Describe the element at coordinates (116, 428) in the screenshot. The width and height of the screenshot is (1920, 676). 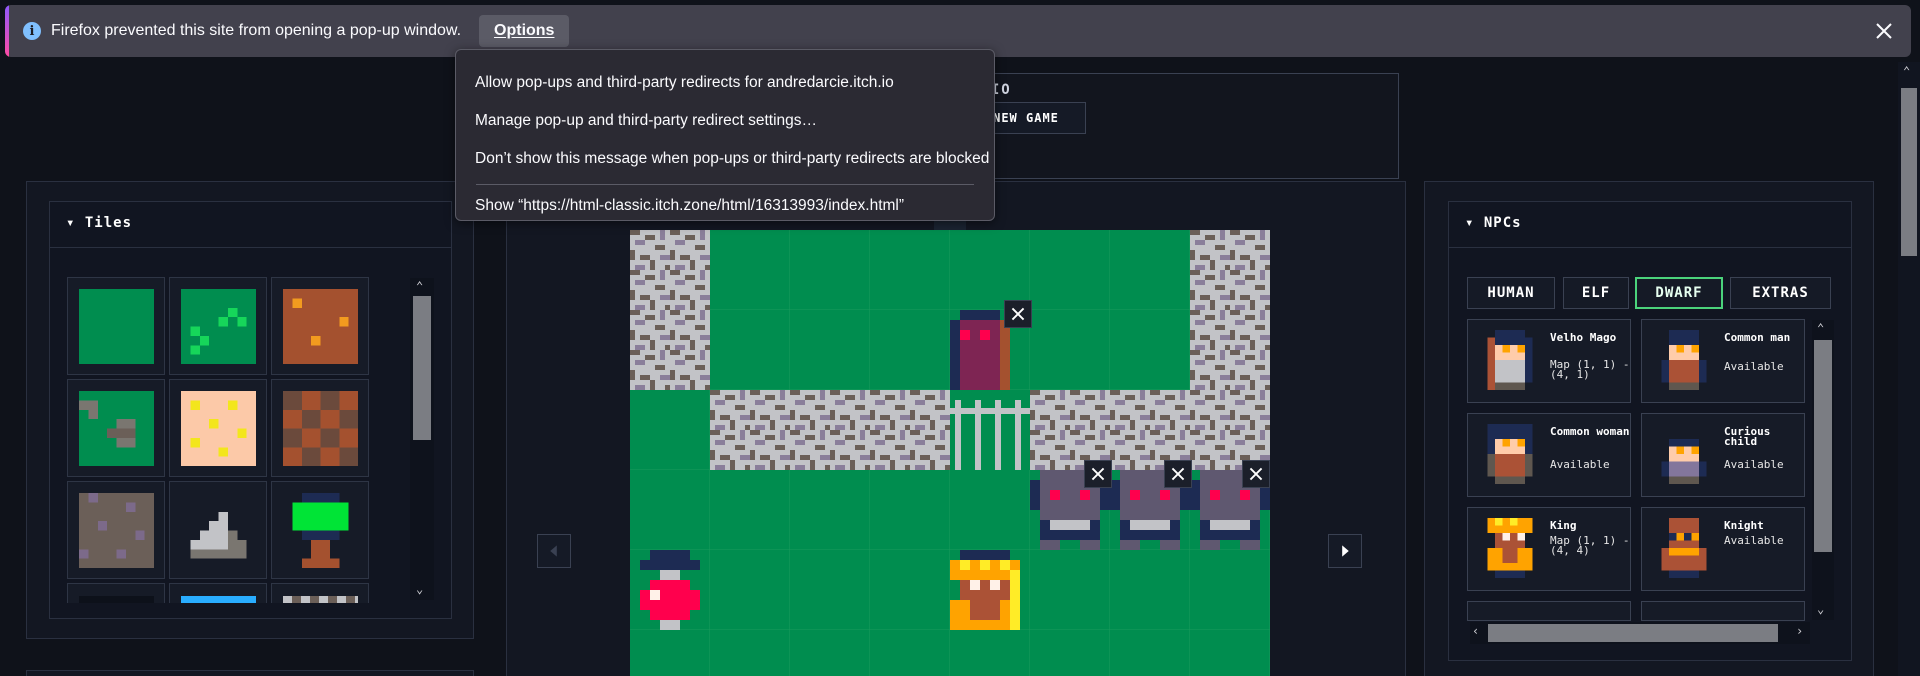
I see `tile-grass-rock` at that location.